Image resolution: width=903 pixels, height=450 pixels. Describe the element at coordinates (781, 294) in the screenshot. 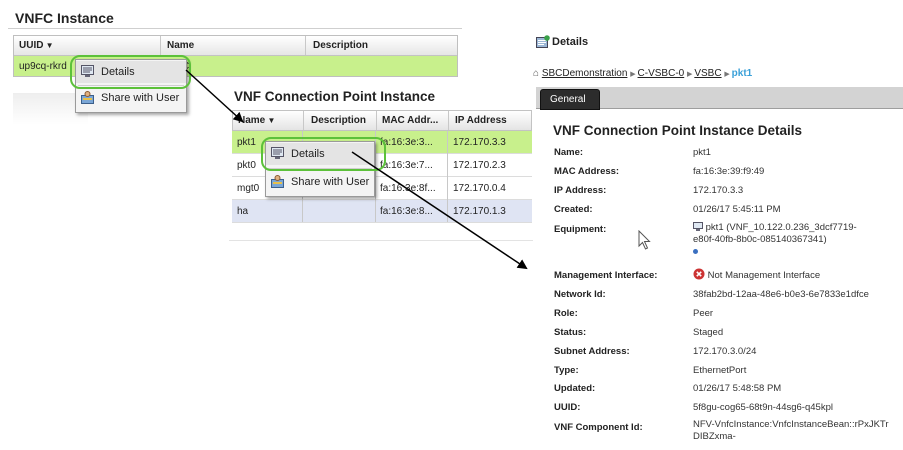

I see `field-value: 38fab2bd-12aa-48e6-b0e3-6e7833e1dfce` at that location.